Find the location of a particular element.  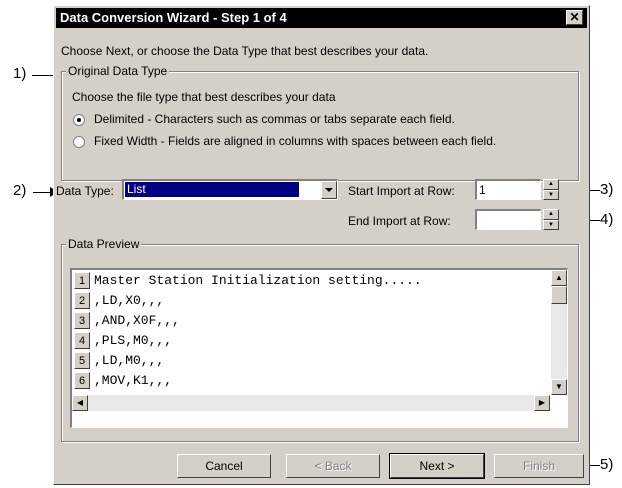

end-import-spinner: ▲ ▼ is located at coordinates (551, 219).